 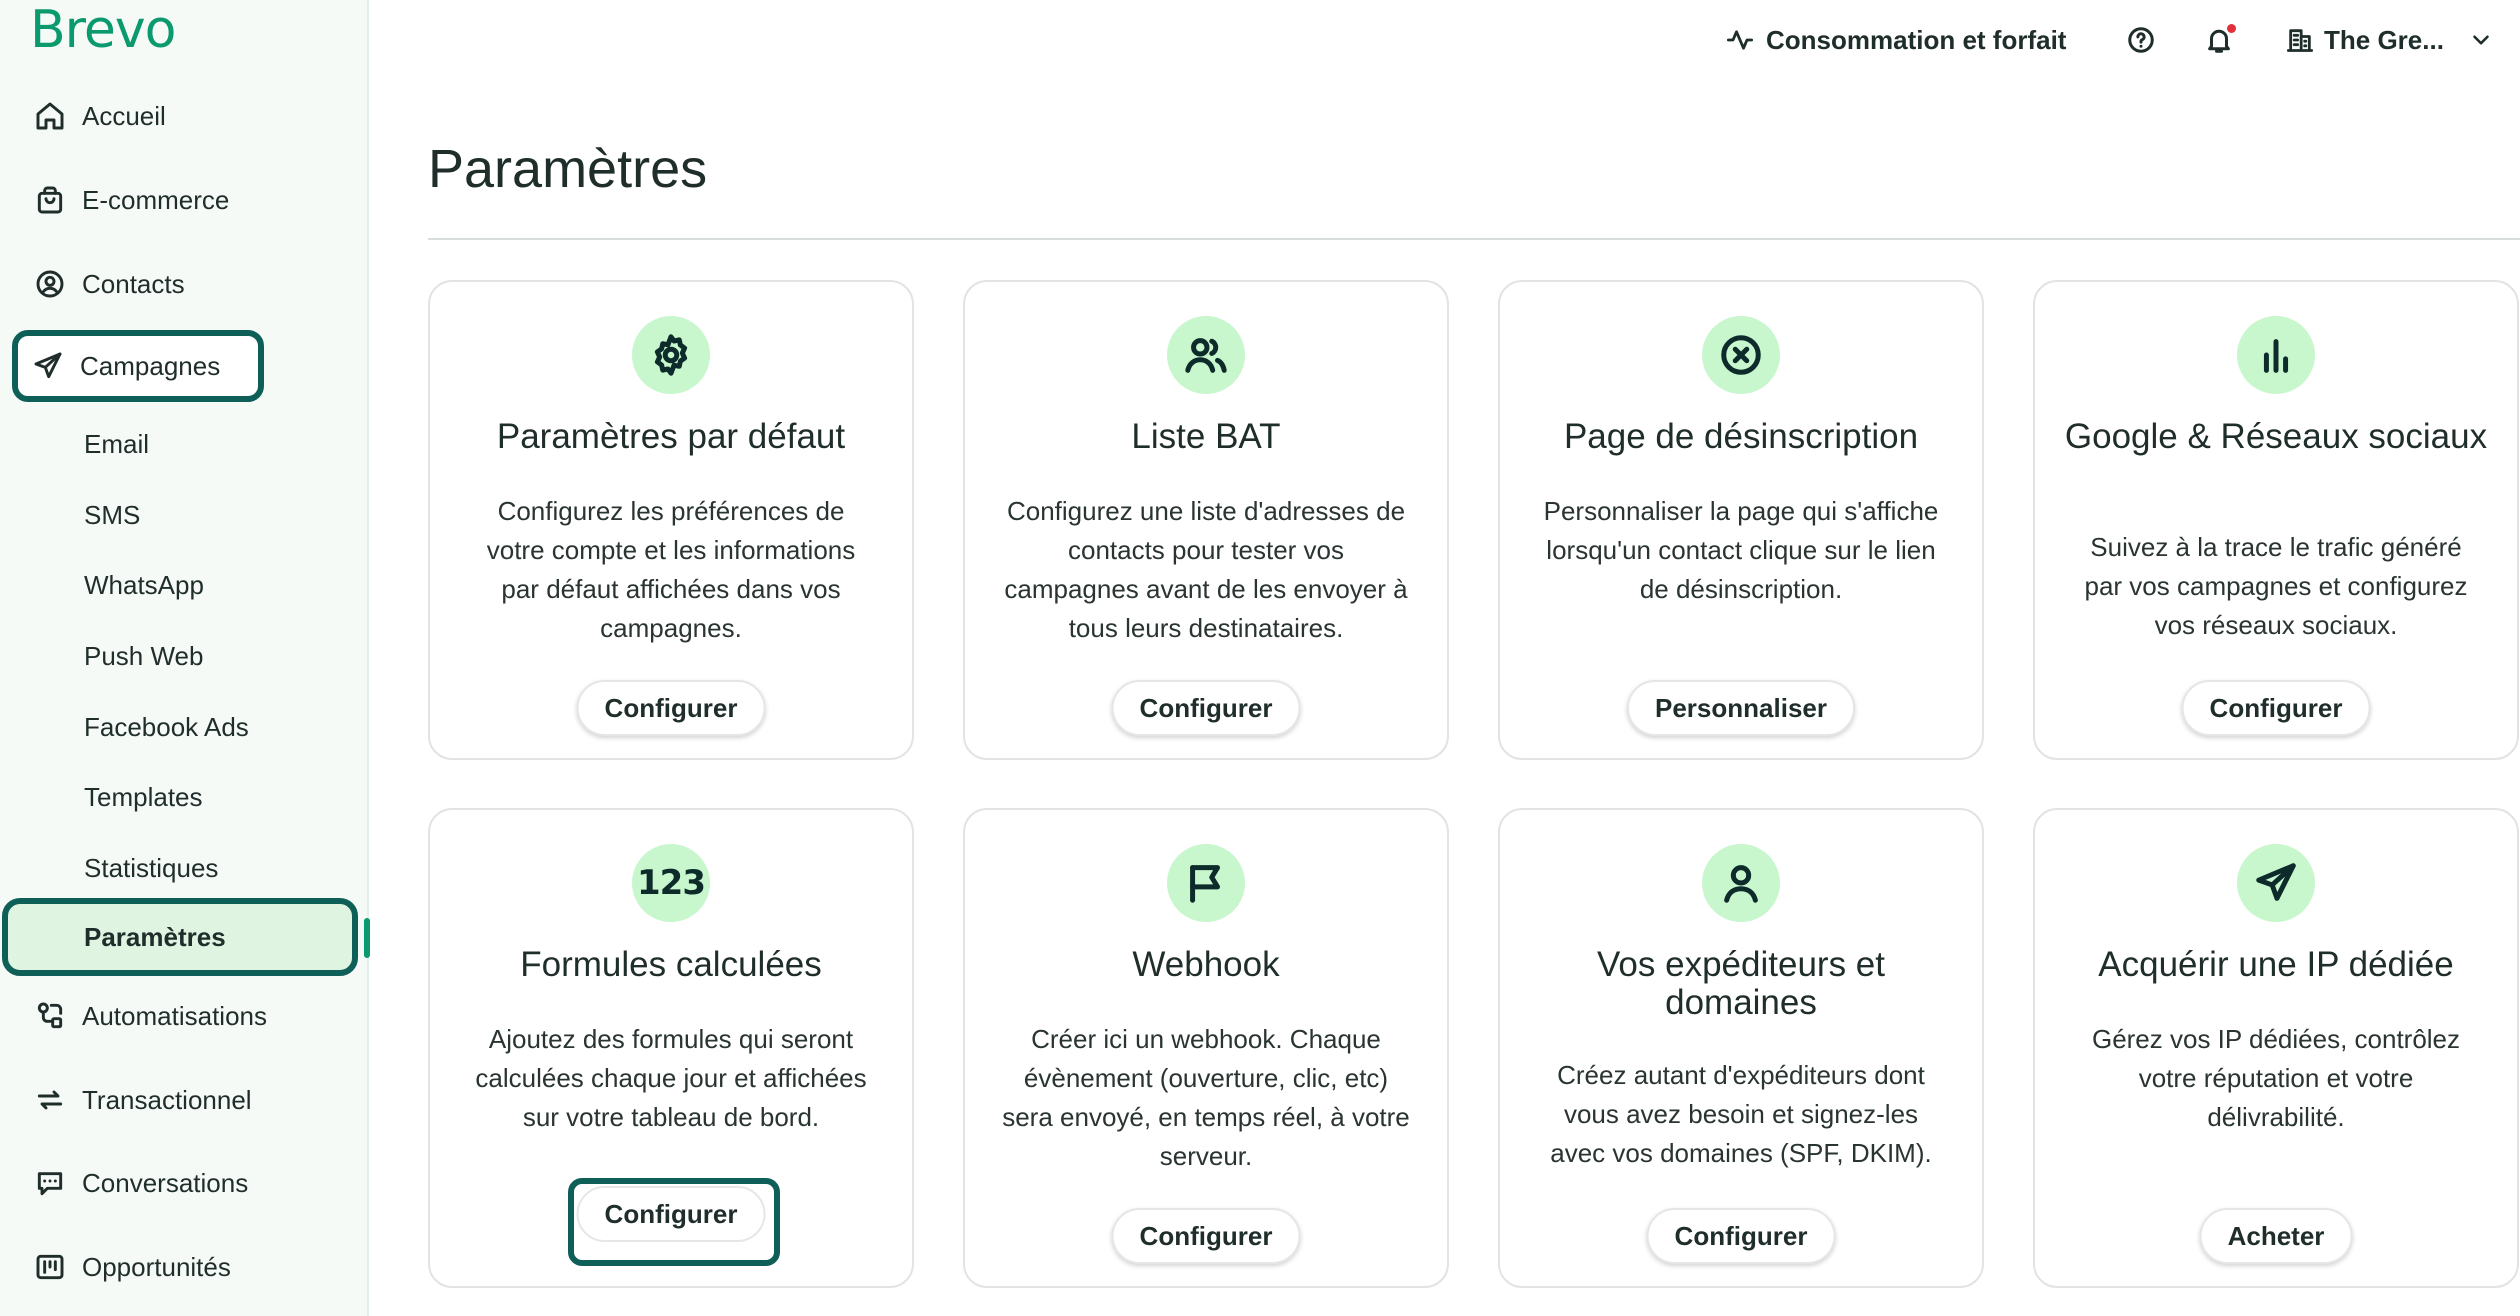 What do you see at coordinates (103, 30) in the screenshot?
I see `brevo-logo: Brevo` at bounding box center [103, 30].